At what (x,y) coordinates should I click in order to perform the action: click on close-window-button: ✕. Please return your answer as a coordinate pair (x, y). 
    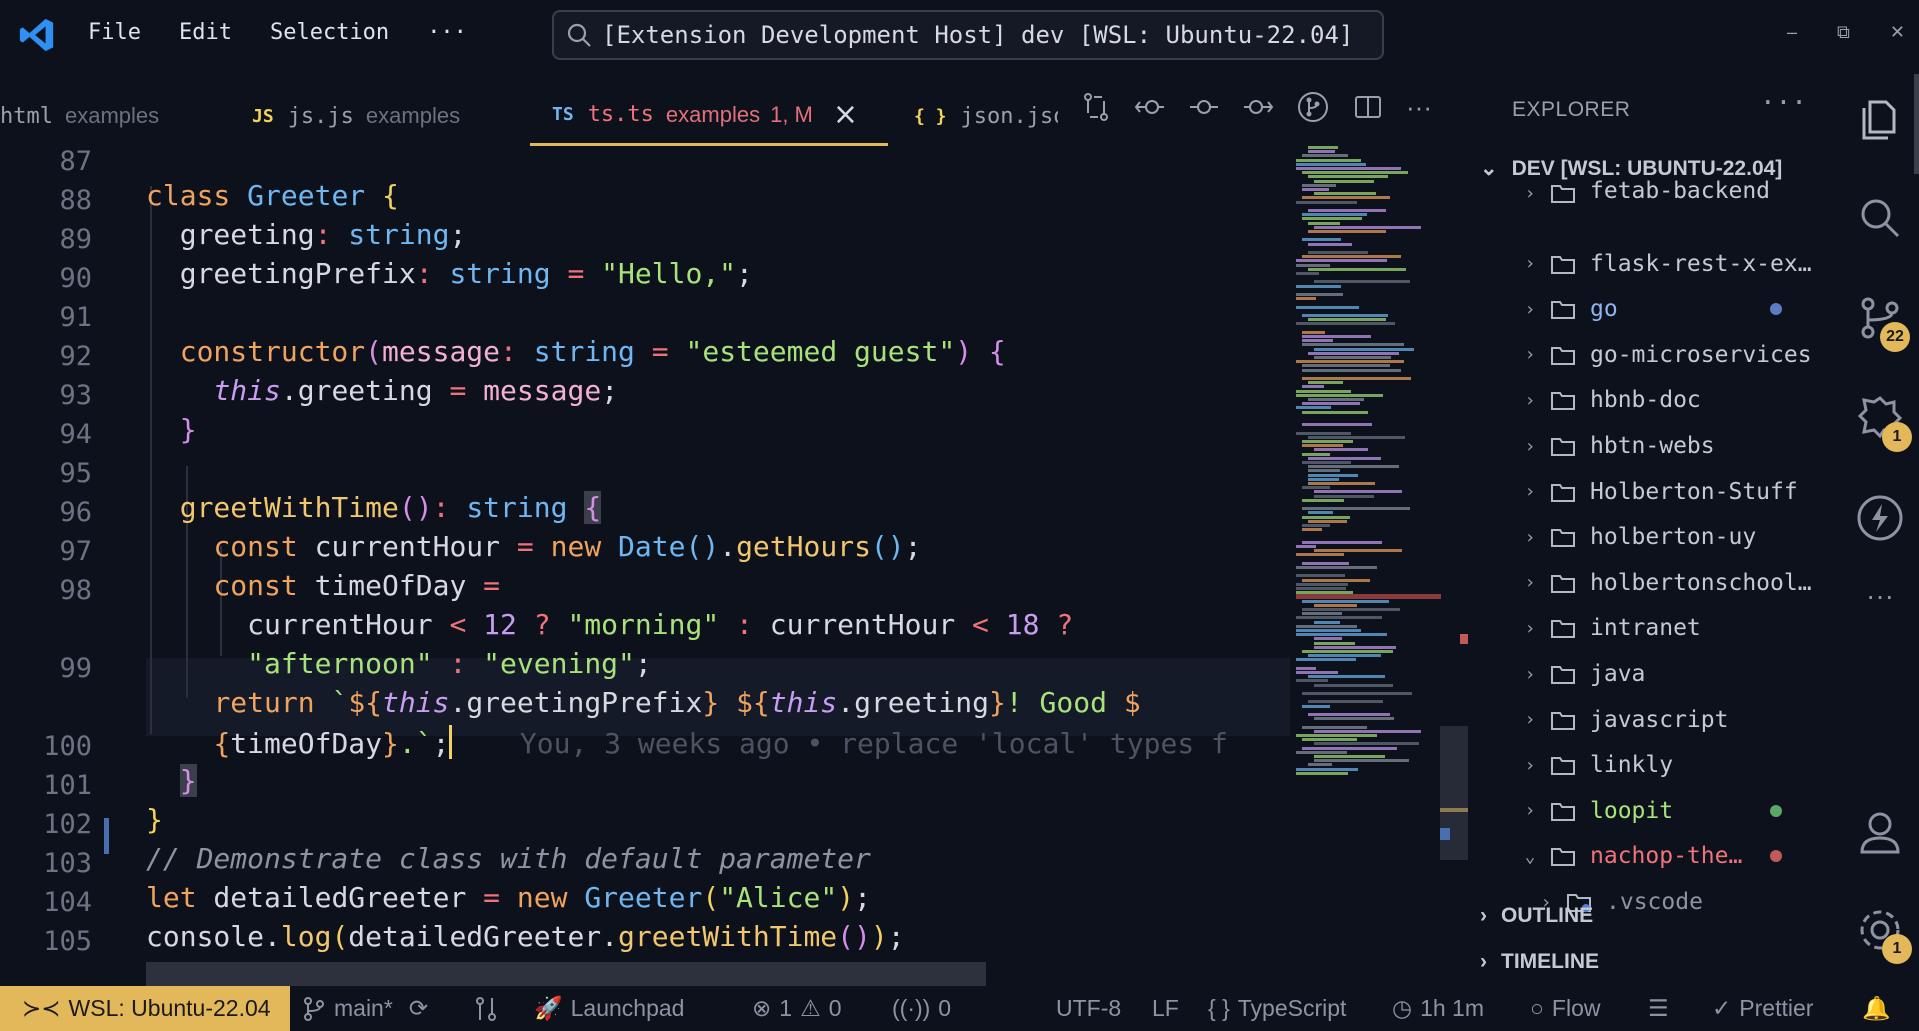
    Looking at the image, I should click on (1897, 32).